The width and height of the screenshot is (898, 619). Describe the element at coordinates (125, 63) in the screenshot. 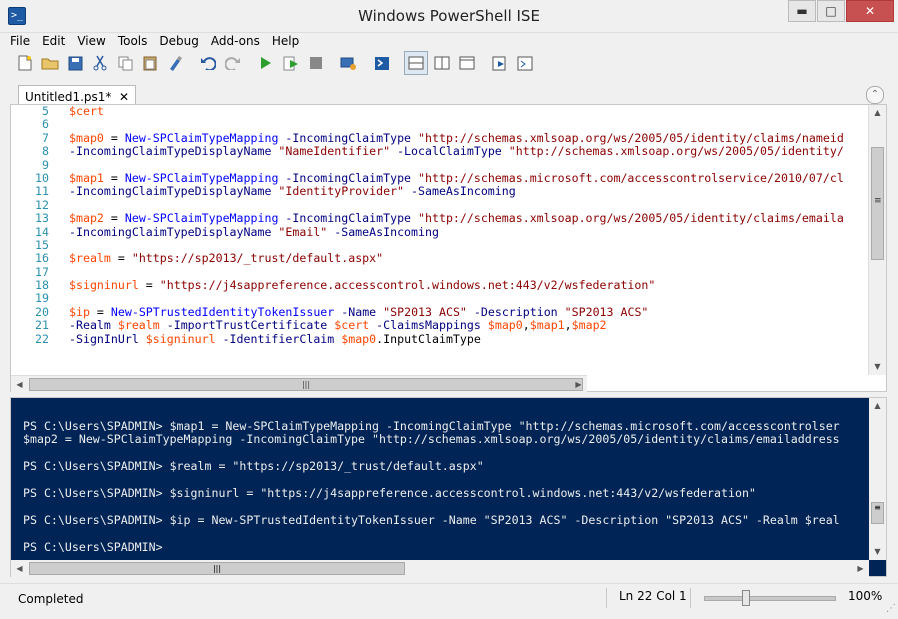

I see `copy-icon` at that location.